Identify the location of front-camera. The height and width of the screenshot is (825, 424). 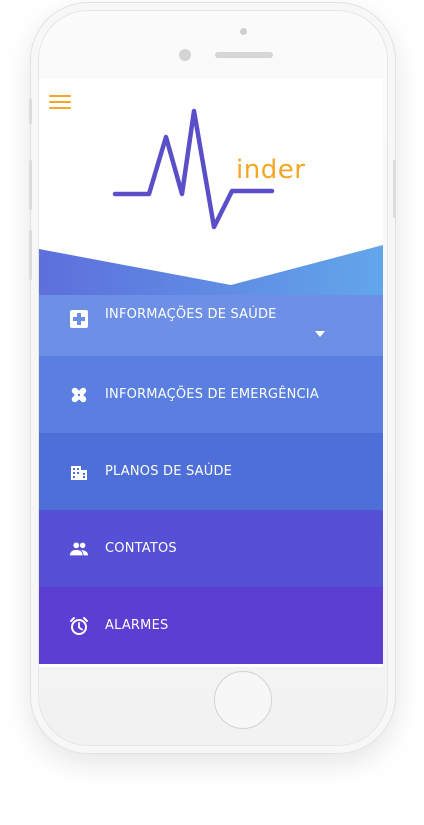
(185, 55).